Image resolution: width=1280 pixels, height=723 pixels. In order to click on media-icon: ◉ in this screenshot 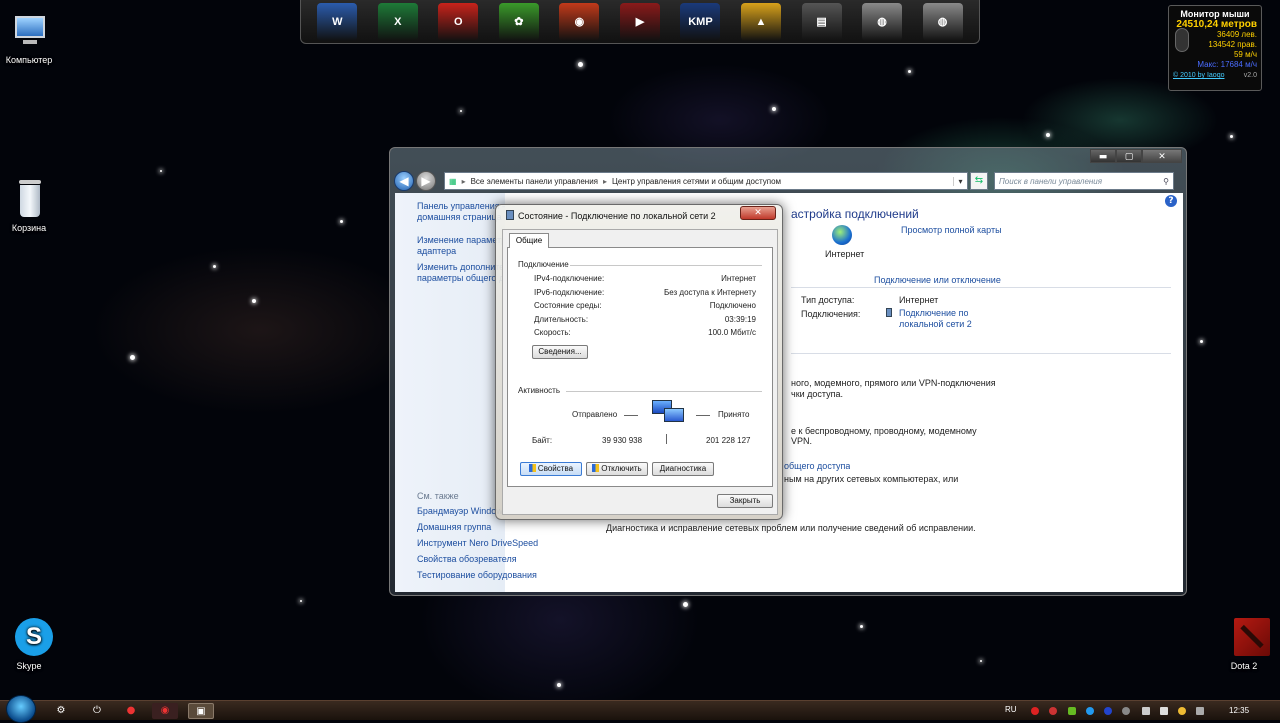, I will do `click(165, 711)`.